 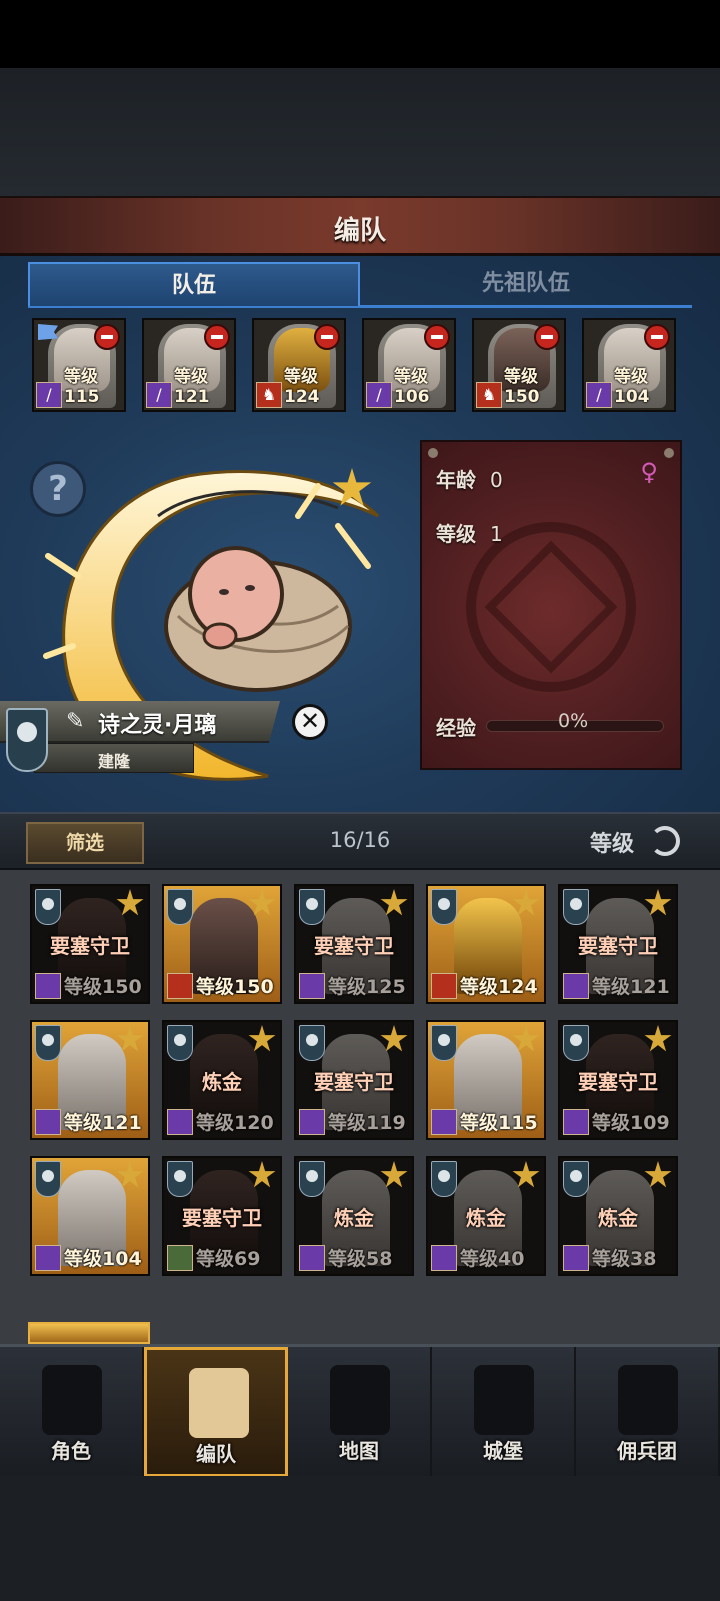 I want to click on bottom-nav: 角色 编队 地图 城堡 佣兵团, so click(x=360, y=1410).